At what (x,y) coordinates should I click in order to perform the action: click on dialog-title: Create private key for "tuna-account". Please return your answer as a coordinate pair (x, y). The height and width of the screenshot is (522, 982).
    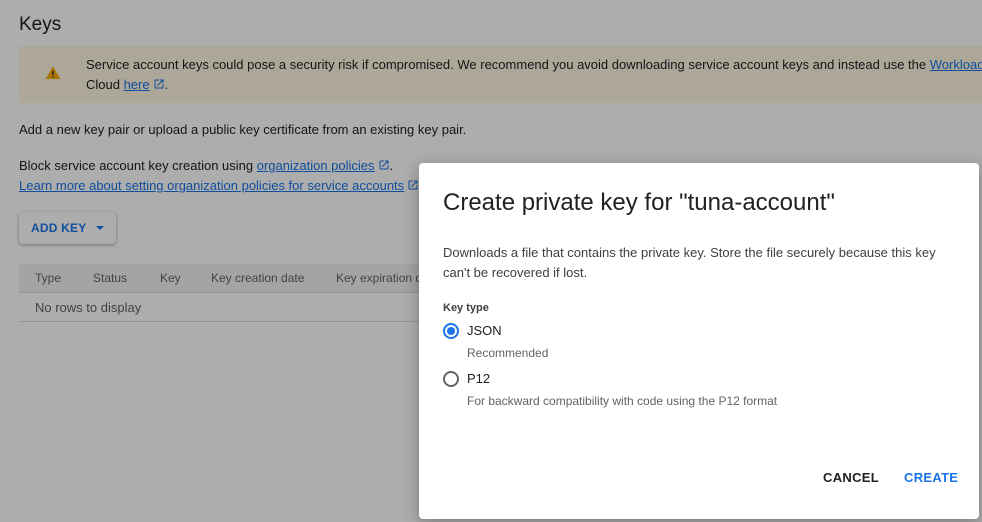
    Looking at the image, I should click on (639, 202).